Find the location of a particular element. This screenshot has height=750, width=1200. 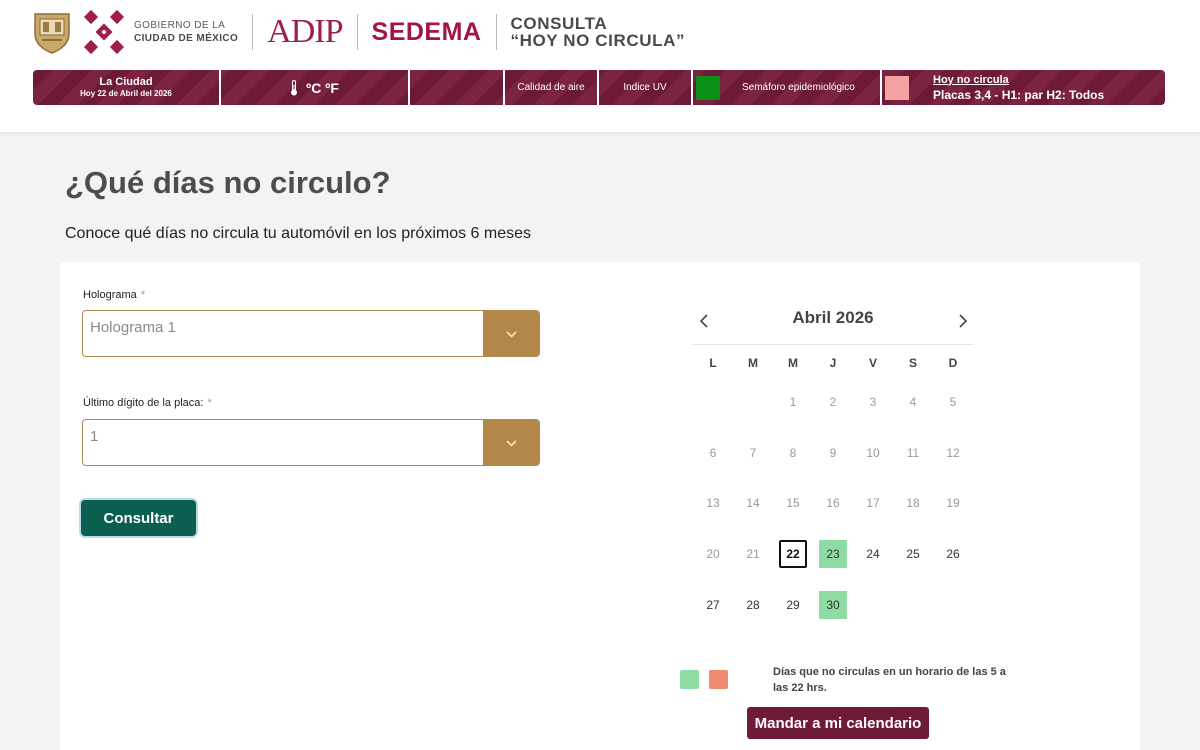

semaforo-cell: Semáforo epidemiológico is located at coordinates (787, 87).